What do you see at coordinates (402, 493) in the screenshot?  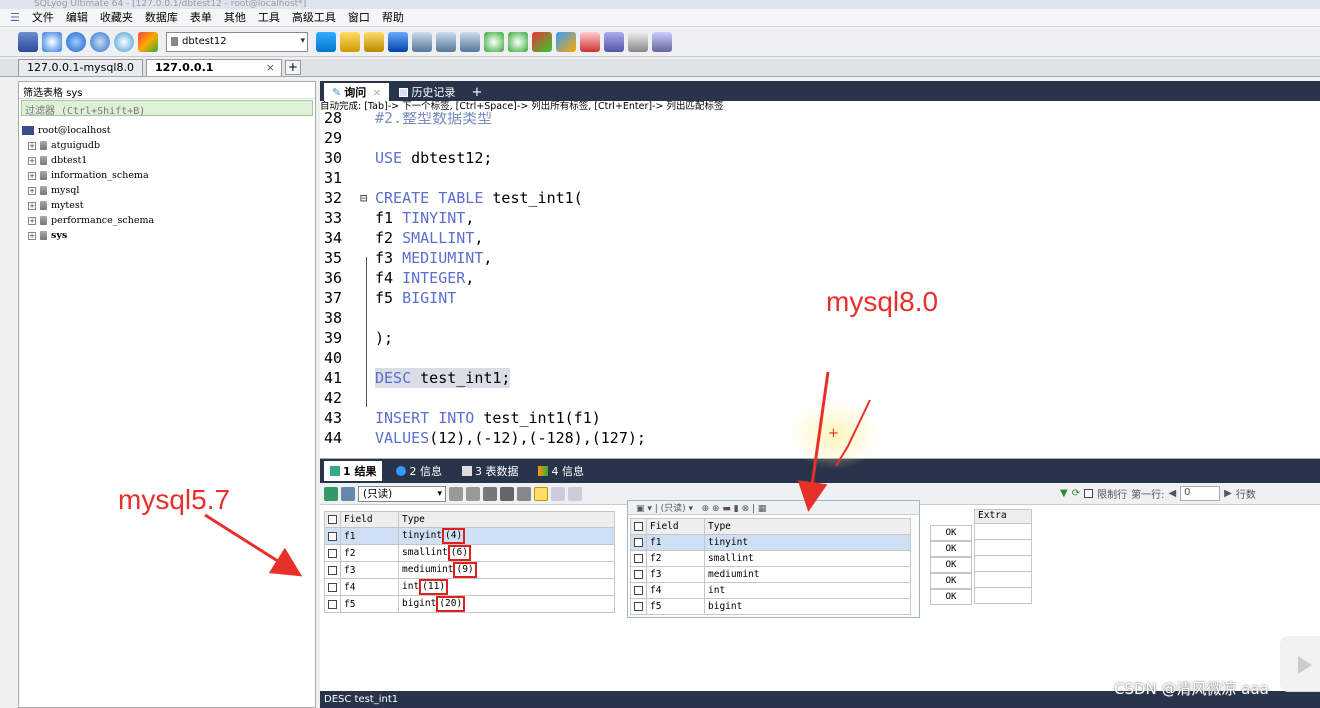 I see `result-mode-select: (只读) ▾` at bounding box center [402, 493].